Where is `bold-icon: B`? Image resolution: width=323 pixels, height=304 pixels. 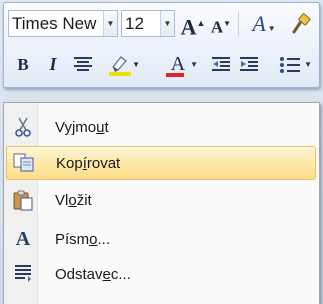
bold-icon: B is located at coordinates (23, 64).